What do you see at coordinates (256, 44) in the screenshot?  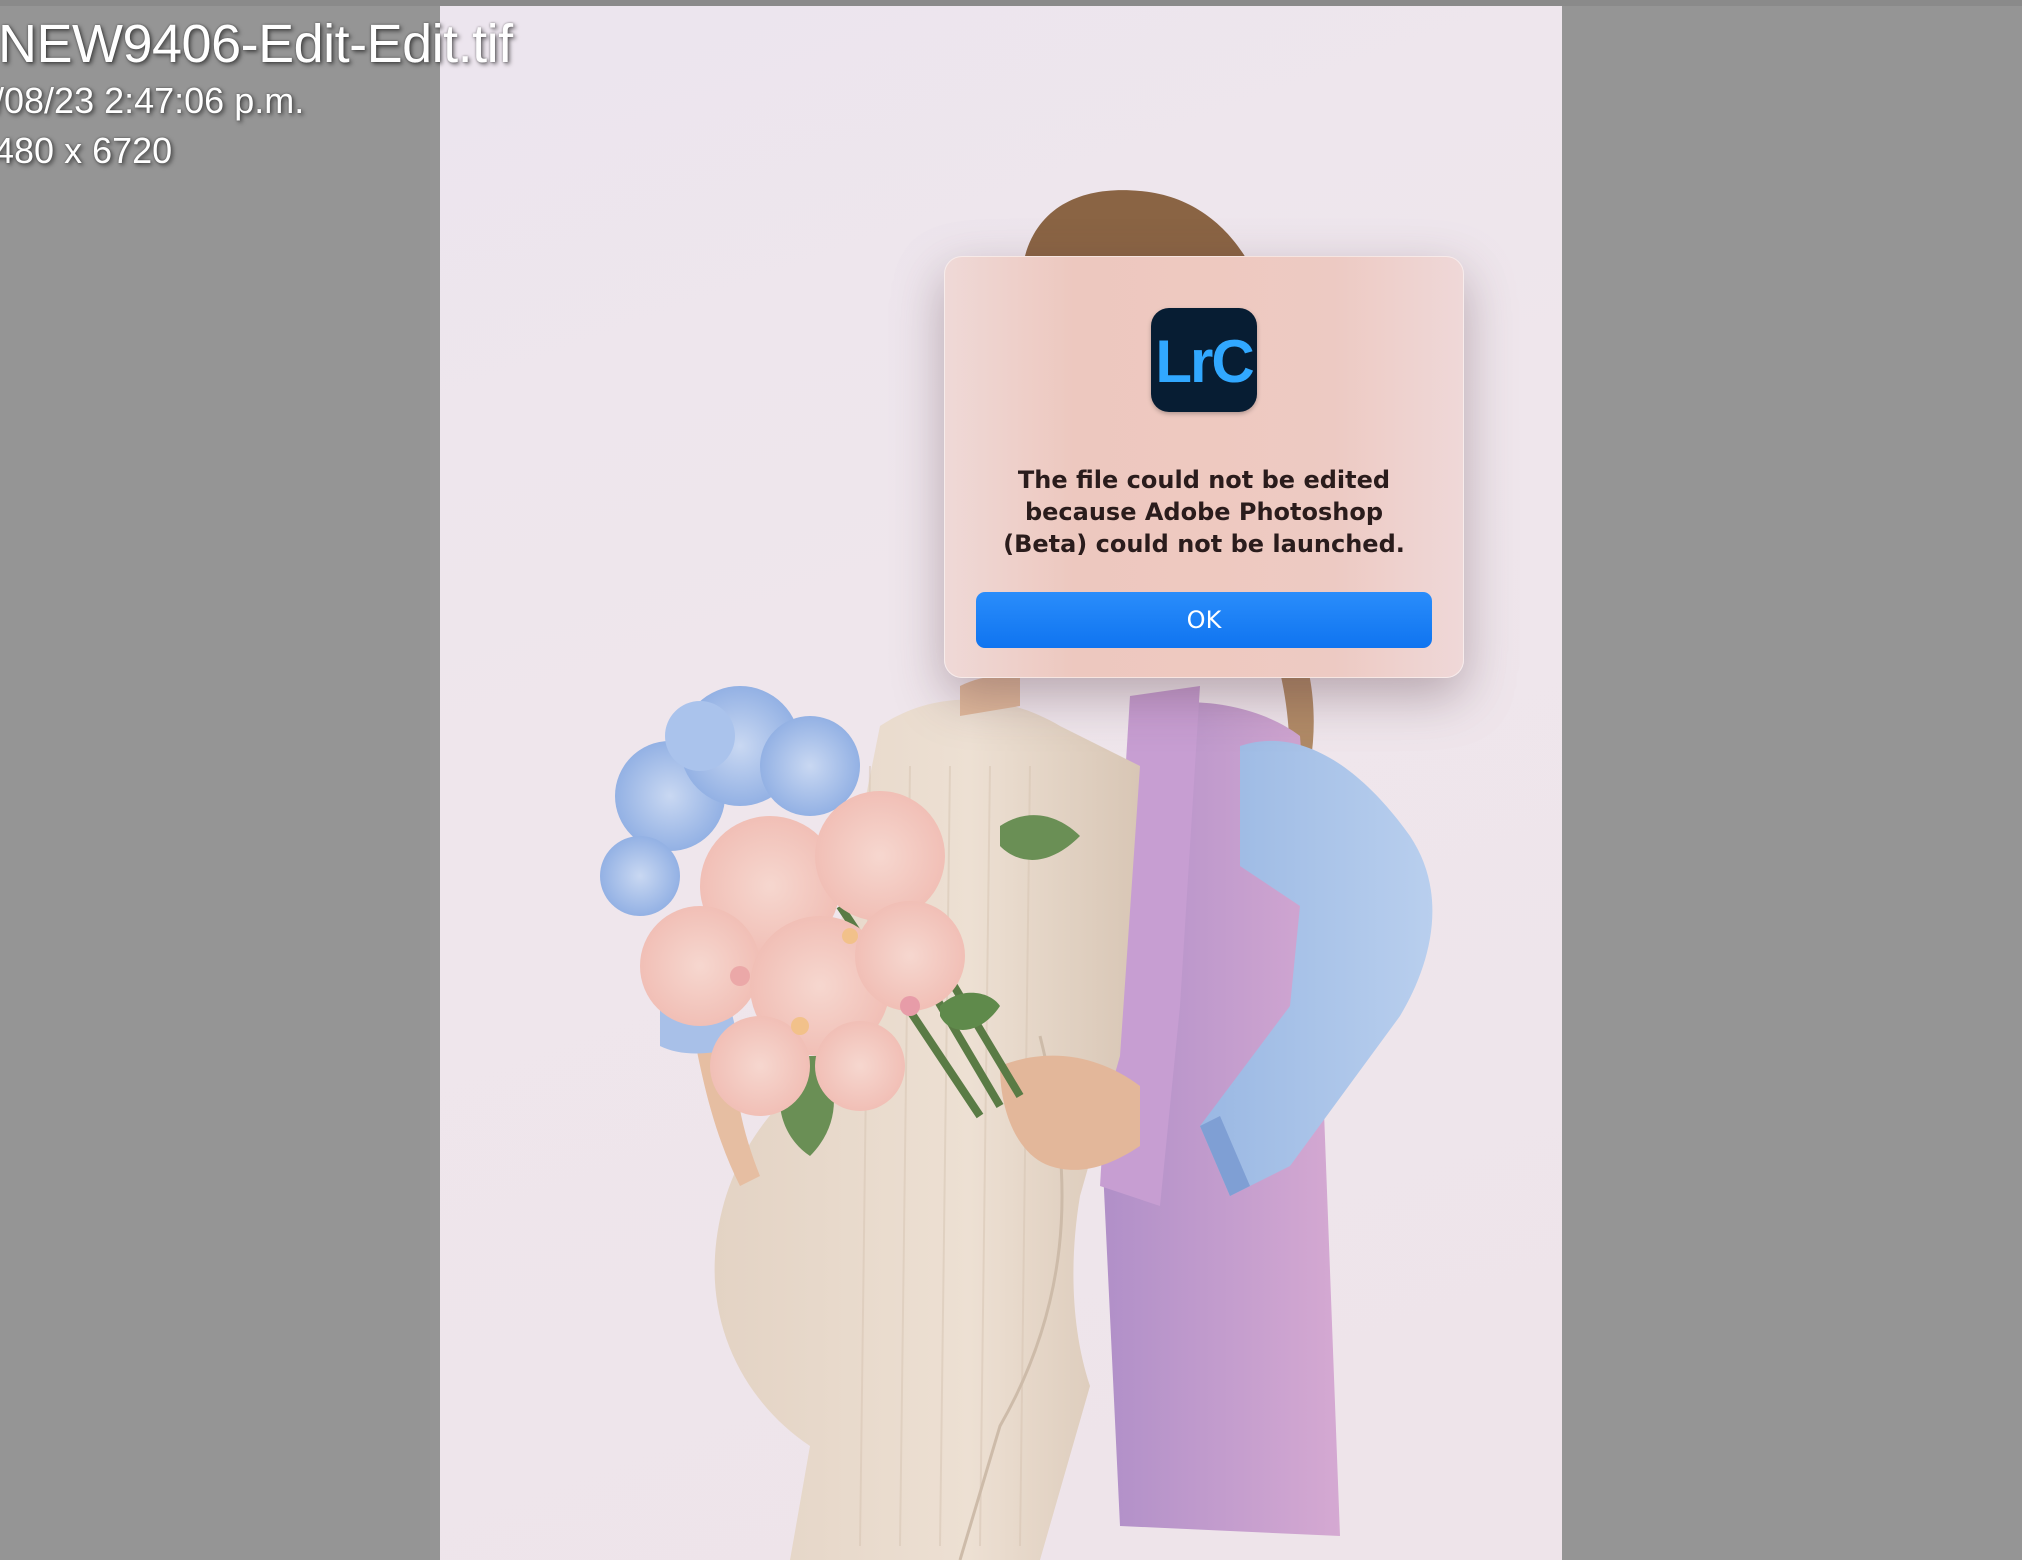 I see `filename-label: NEW9406-Edit-Edit.tif` at bounding box center [256, 44].